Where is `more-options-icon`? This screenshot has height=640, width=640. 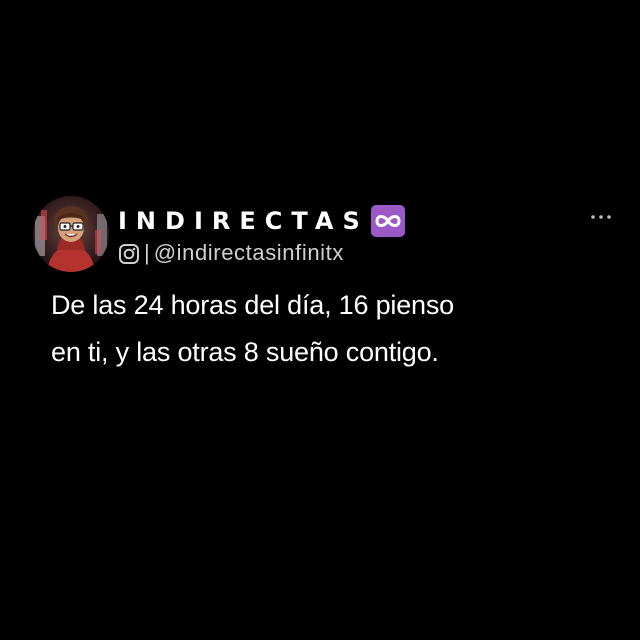 more-options-icon is located at coordinates (601, 216).